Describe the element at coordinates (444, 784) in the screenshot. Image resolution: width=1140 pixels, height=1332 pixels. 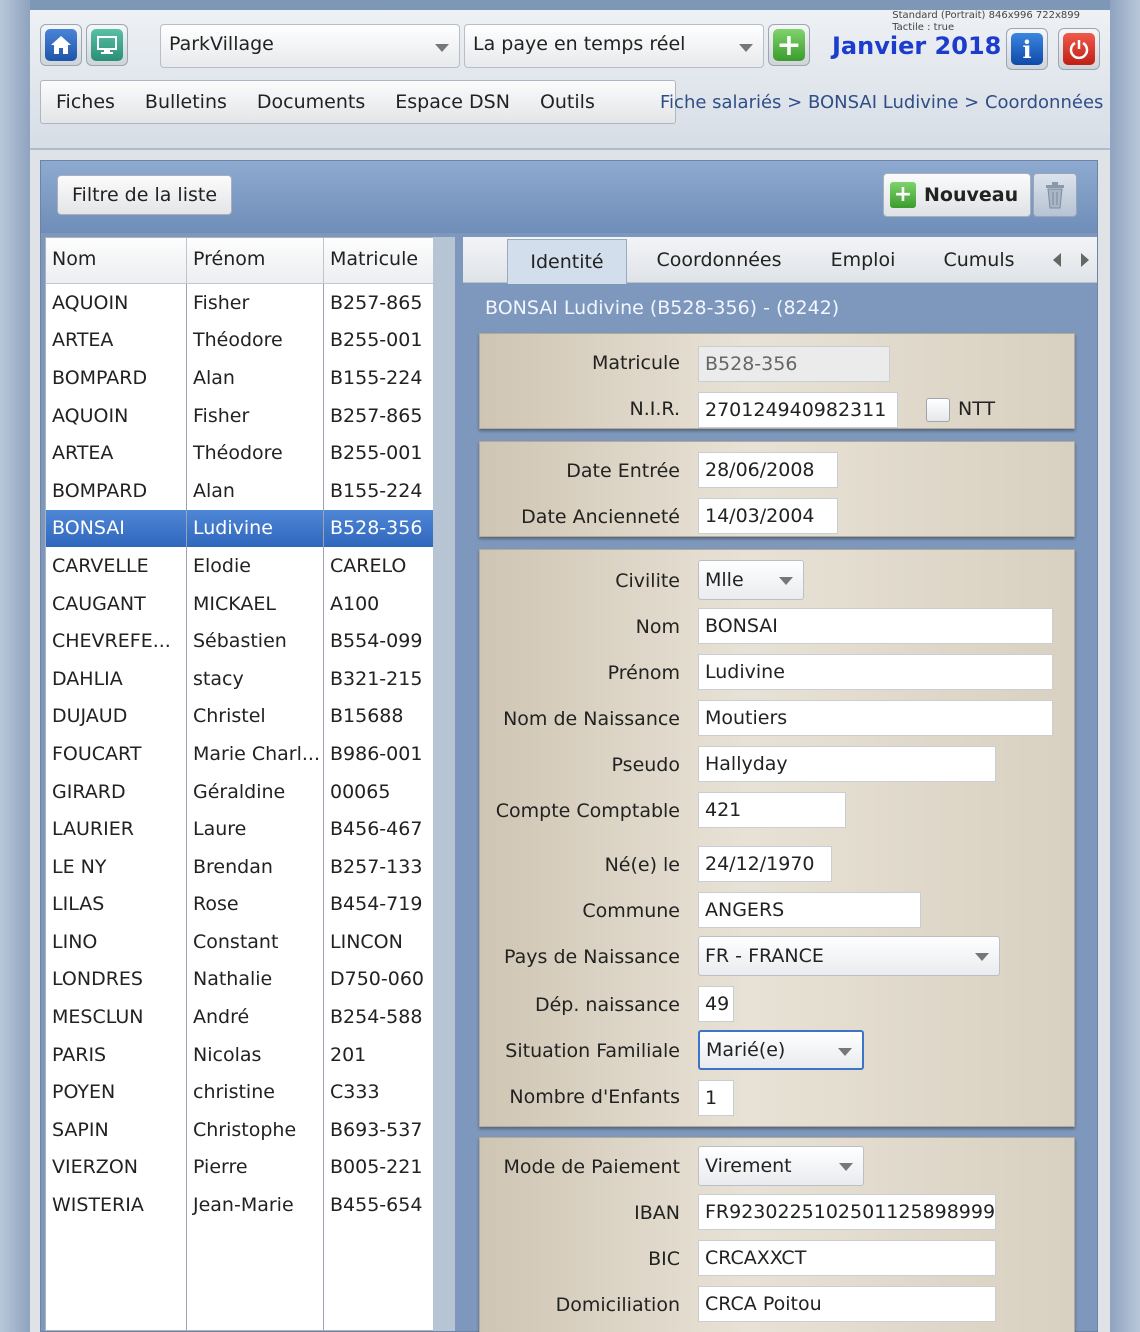
I see `list-splitter` at that location.